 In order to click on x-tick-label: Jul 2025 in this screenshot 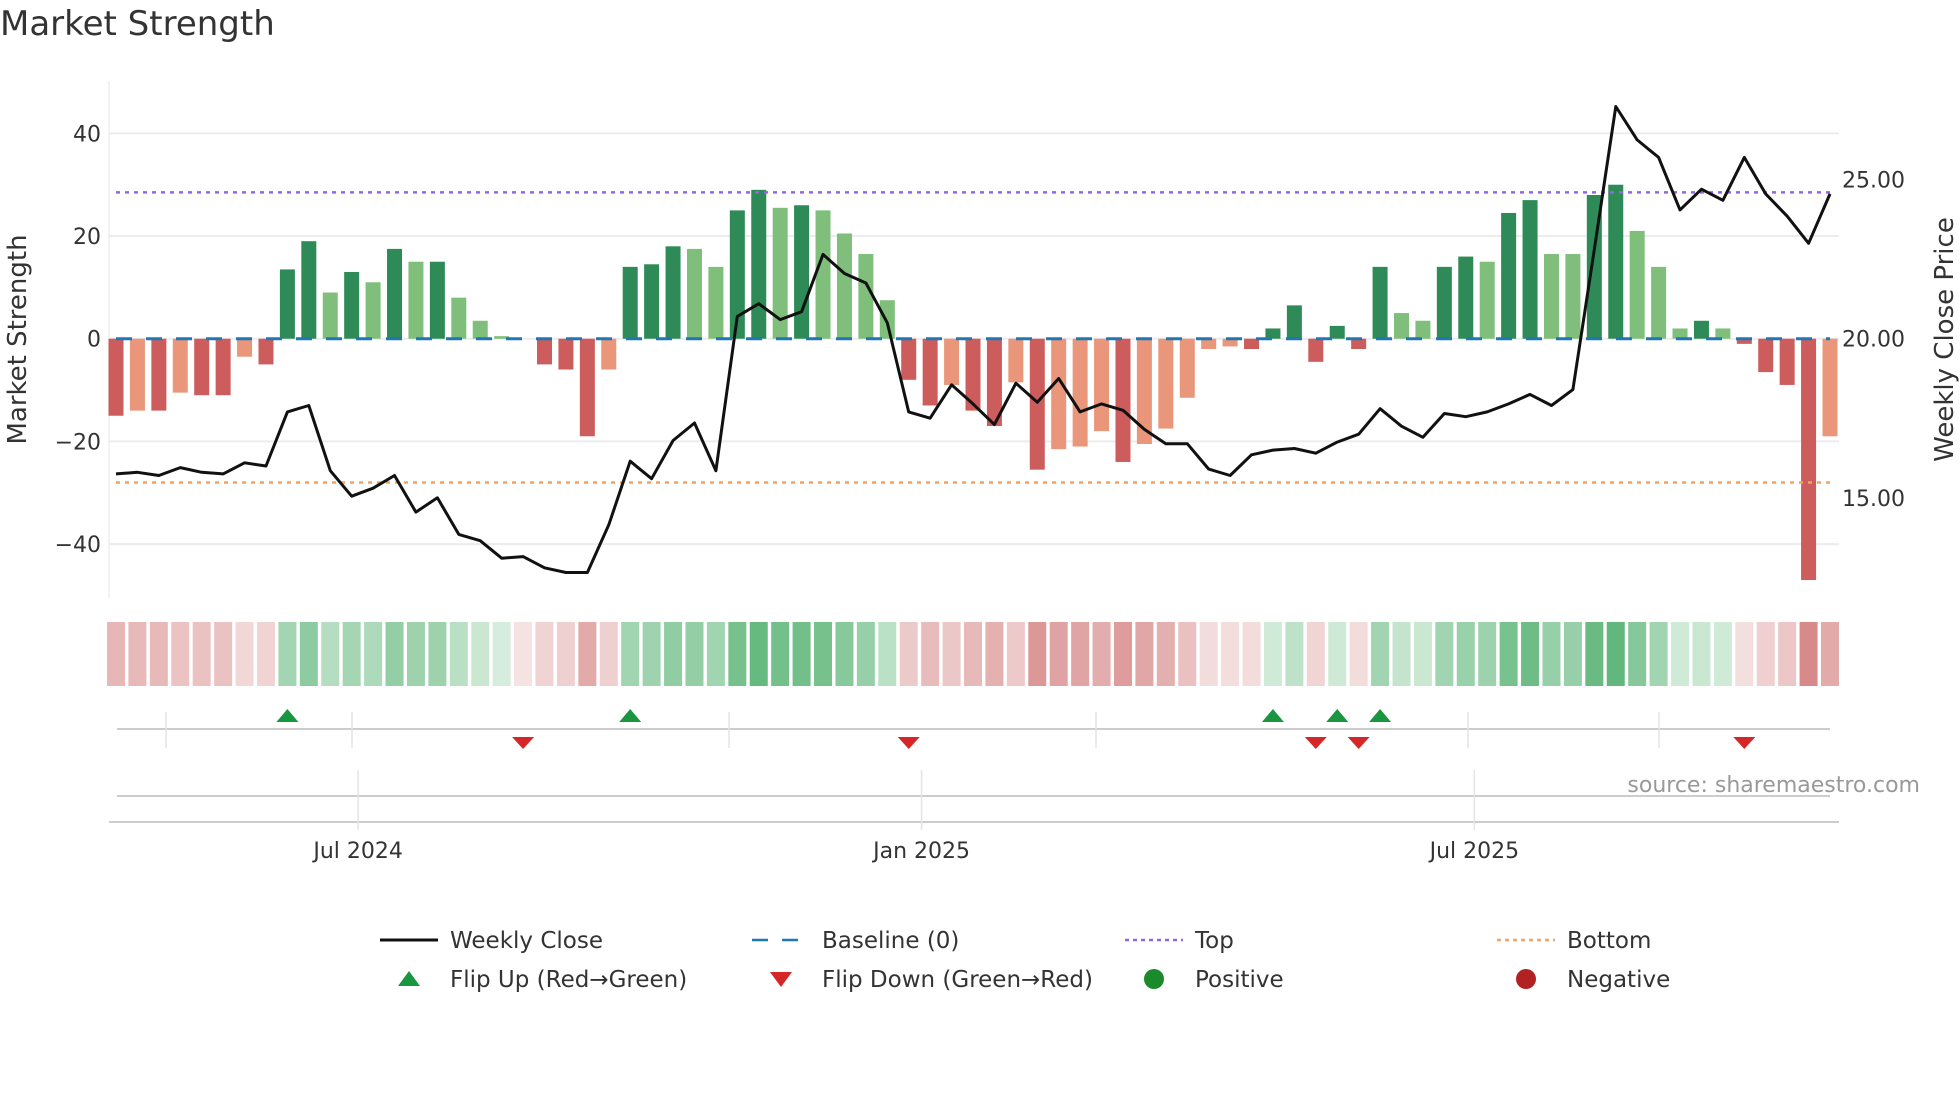, I will do `click(1474, 851)`.